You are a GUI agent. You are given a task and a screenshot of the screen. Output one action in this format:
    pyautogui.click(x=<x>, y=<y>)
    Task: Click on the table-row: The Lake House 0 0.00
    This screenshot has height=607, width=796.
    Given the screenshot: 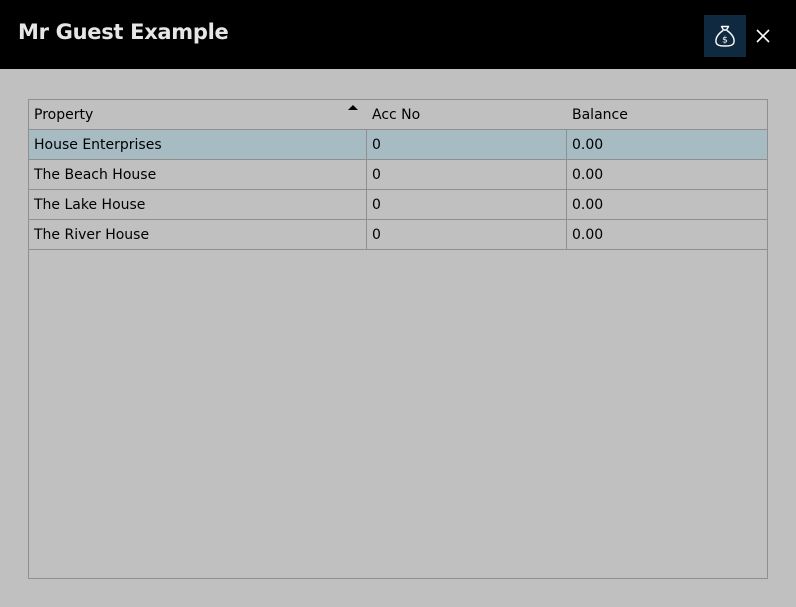 What is the action you would take?
    pyautogui.click(x=398, y=205)
    